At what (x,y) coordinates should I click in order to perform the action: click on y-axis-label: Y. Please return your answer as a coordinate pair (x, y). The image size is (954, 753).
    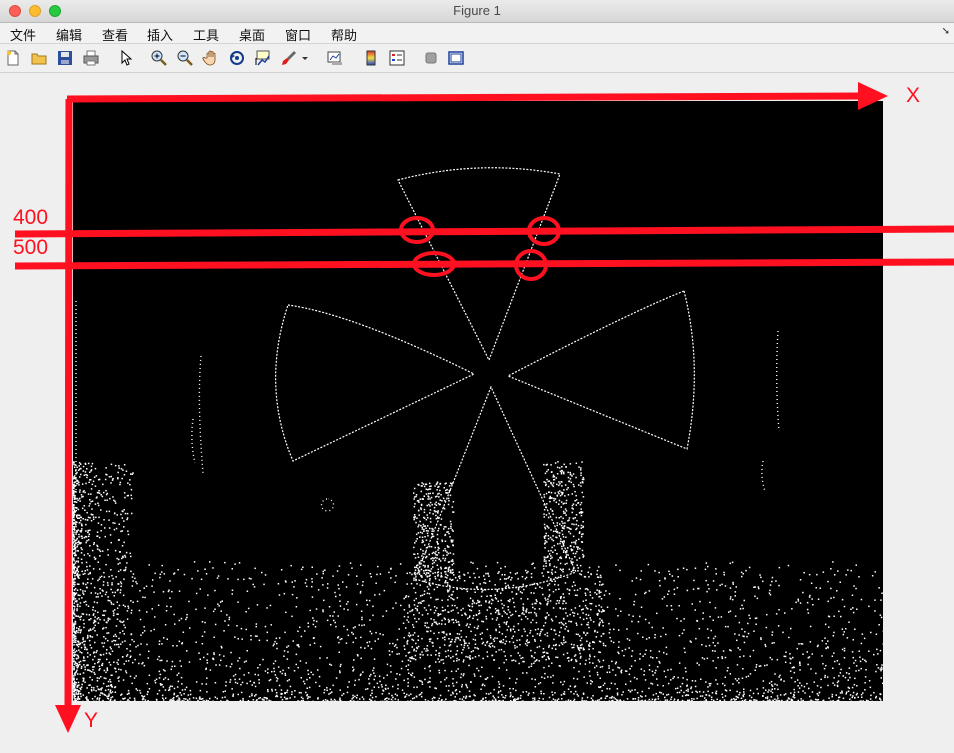
    Looking at the image, I should click on (91, 720).